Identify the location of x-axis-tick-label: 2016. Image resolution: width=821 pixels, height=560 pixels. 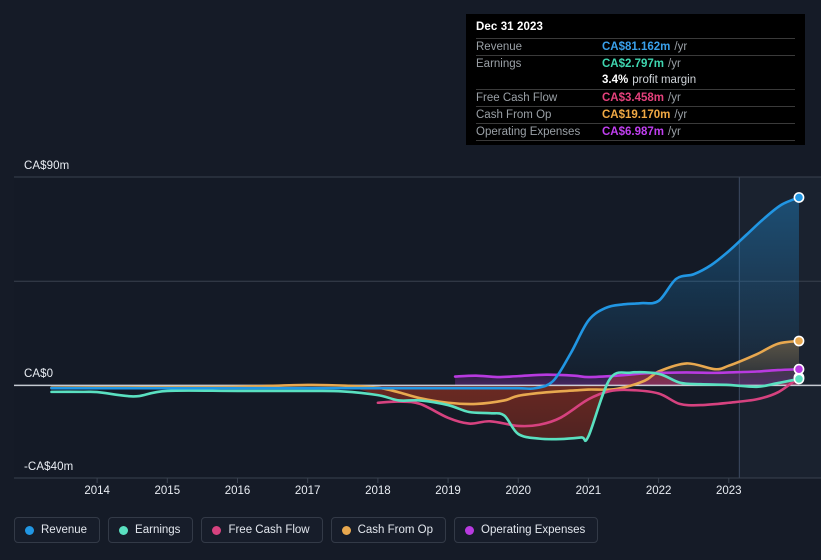
(237, 491).